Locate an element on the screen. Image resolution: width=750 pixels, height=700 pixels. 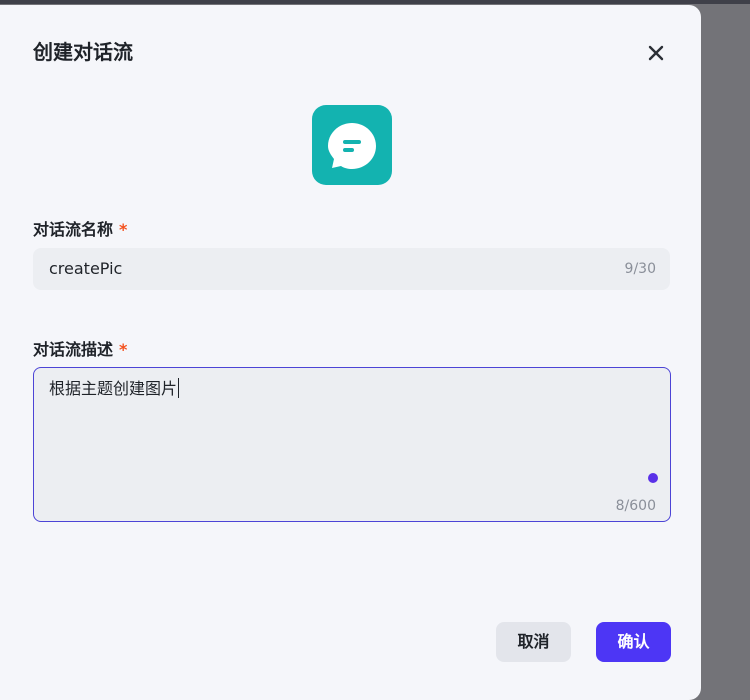
close-button is located at coordinates (656, 53).